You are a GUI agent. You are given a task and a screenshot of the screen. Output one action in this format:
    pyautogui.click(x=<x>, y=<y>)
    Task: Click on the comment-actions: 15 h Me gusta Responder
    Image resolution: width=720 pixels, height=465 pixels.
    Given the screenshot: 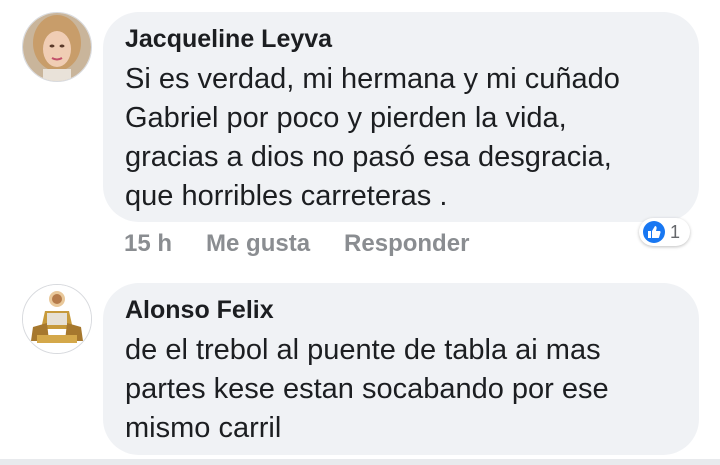 What is the action you would take?
    pyautogui.click(x=296, y=244)
    